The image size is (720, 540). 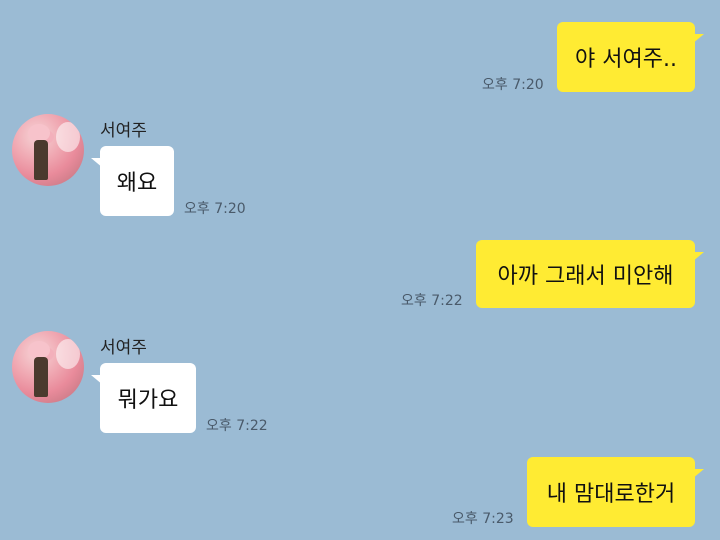 I want to click on message-bubble-mine: 내 맘대로한거, so click(x=615, y=492).